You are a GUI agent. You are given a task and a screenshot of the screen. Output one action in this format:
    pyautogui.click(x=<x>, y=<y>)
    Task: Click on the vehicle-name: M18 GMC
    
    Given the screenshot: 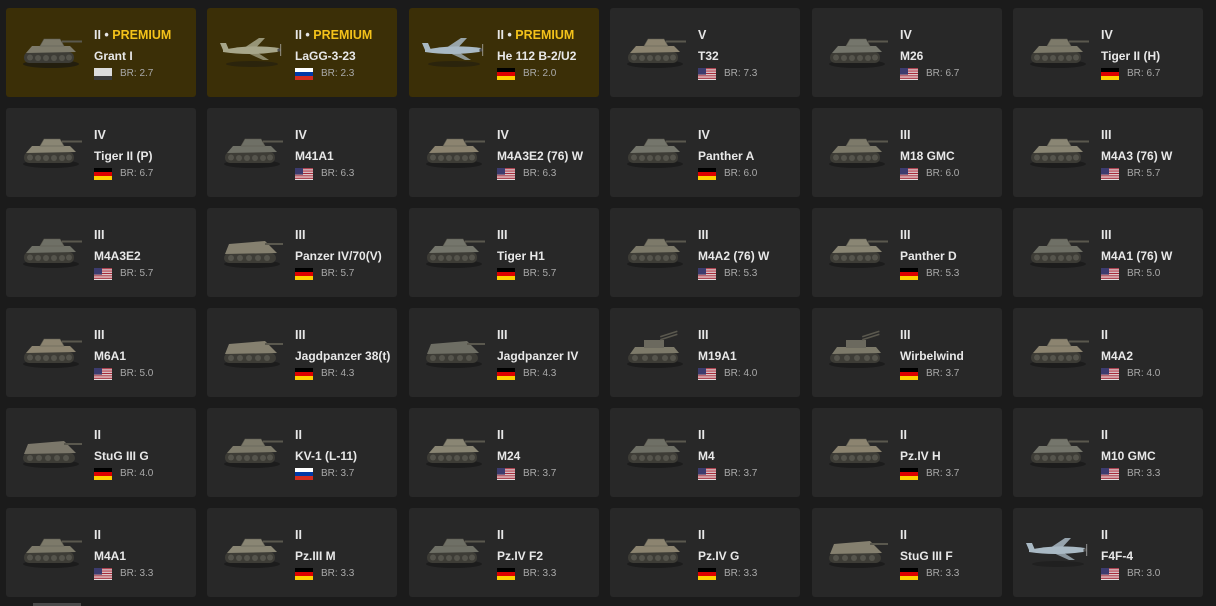 What is the action you would take?
    pyautogui.click(x=927, y=156)
    